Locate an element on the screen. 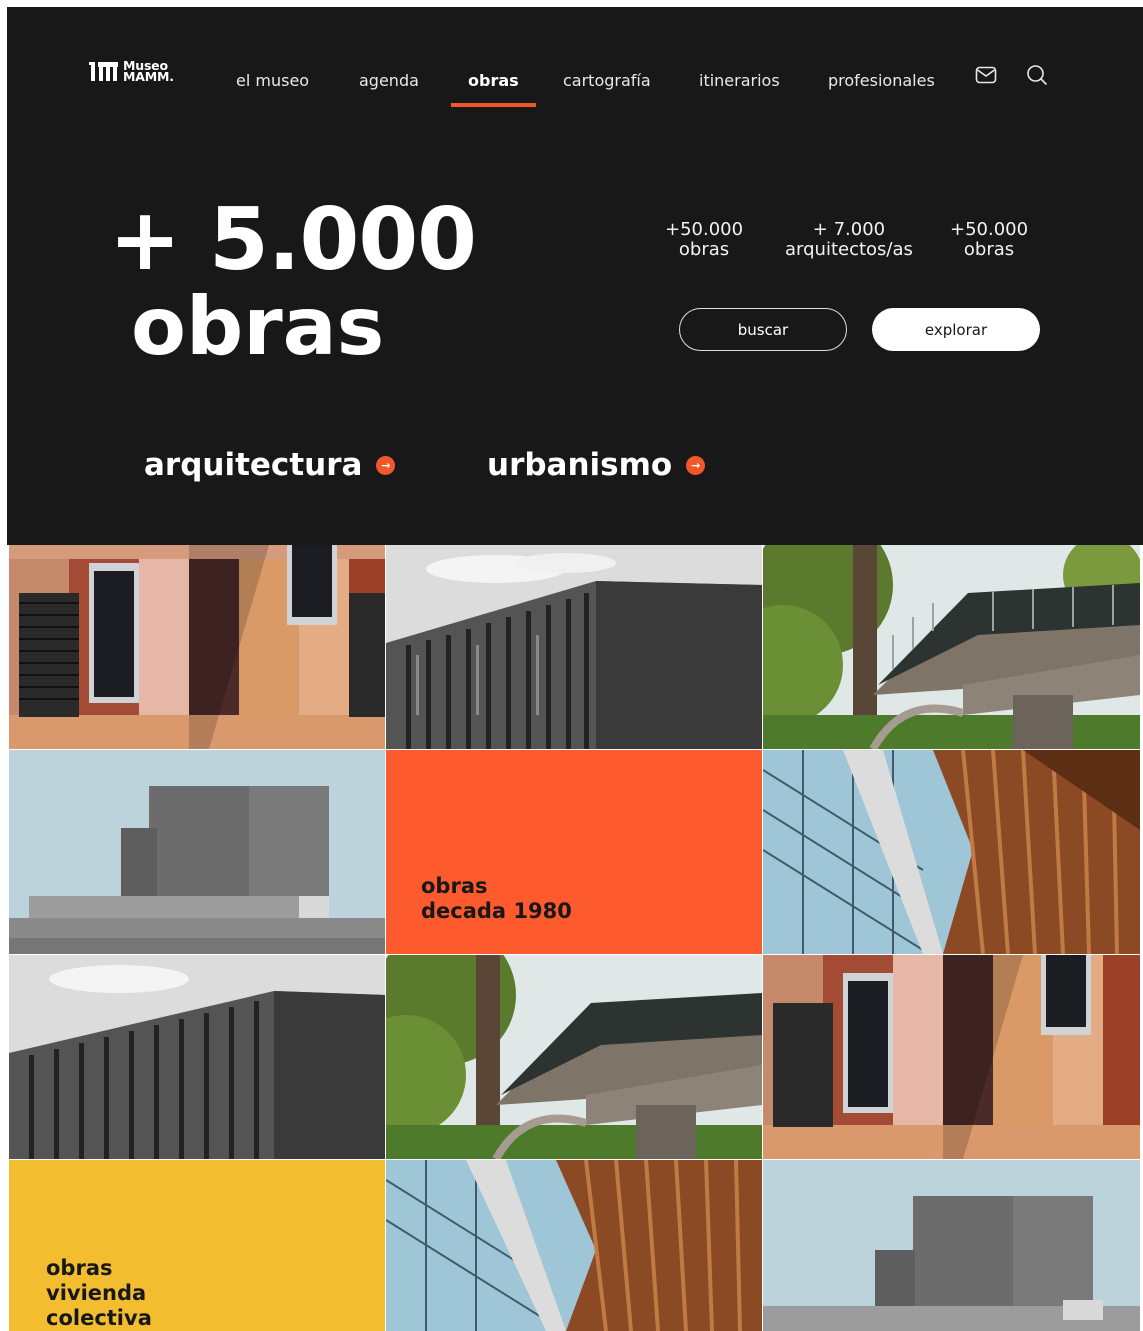 The image size is (1143, 1331). feature-tile-vivienda-colectiva: obras vivienda colectiva is located at coordinates (197, 1245).